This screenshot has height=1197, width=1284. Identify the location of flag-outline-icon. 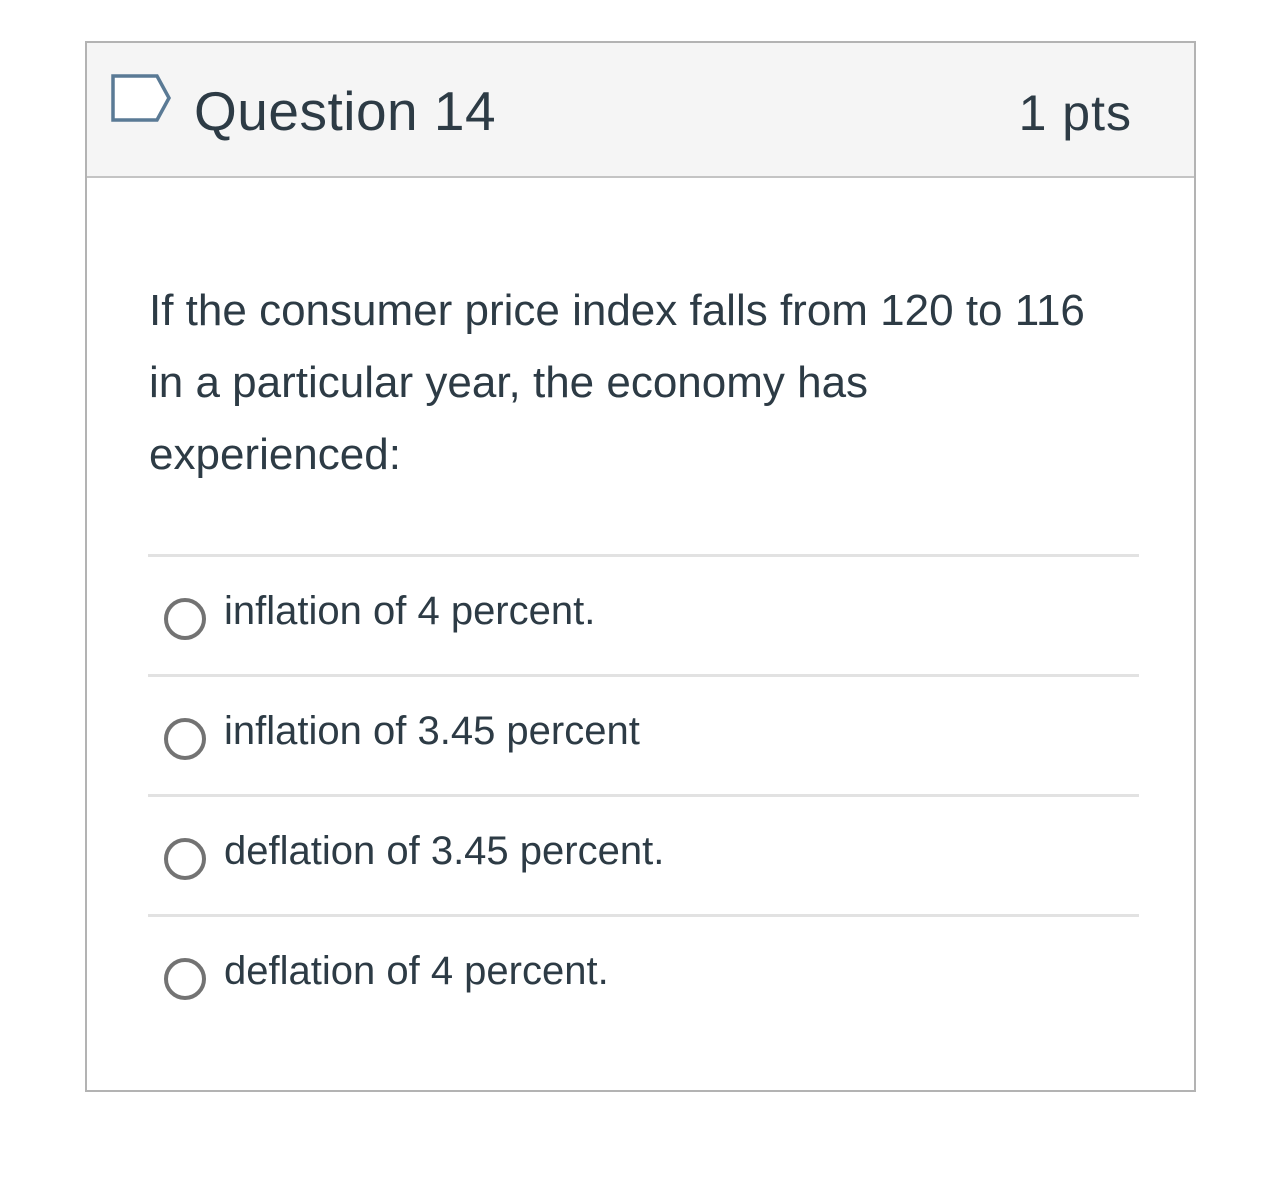
(142, 99).